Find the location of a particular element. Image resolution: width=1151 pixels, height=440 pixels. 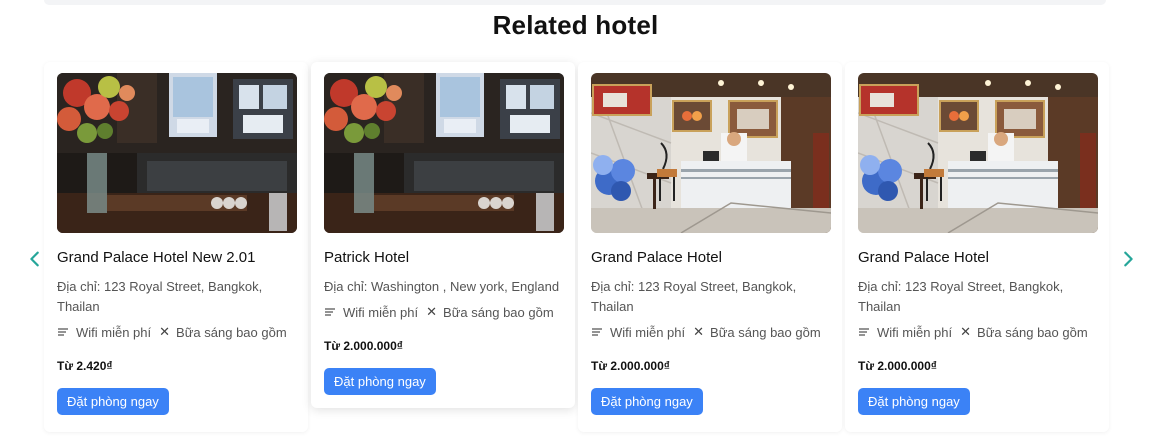

previous-section-edge is located at coordinates (575, 2).